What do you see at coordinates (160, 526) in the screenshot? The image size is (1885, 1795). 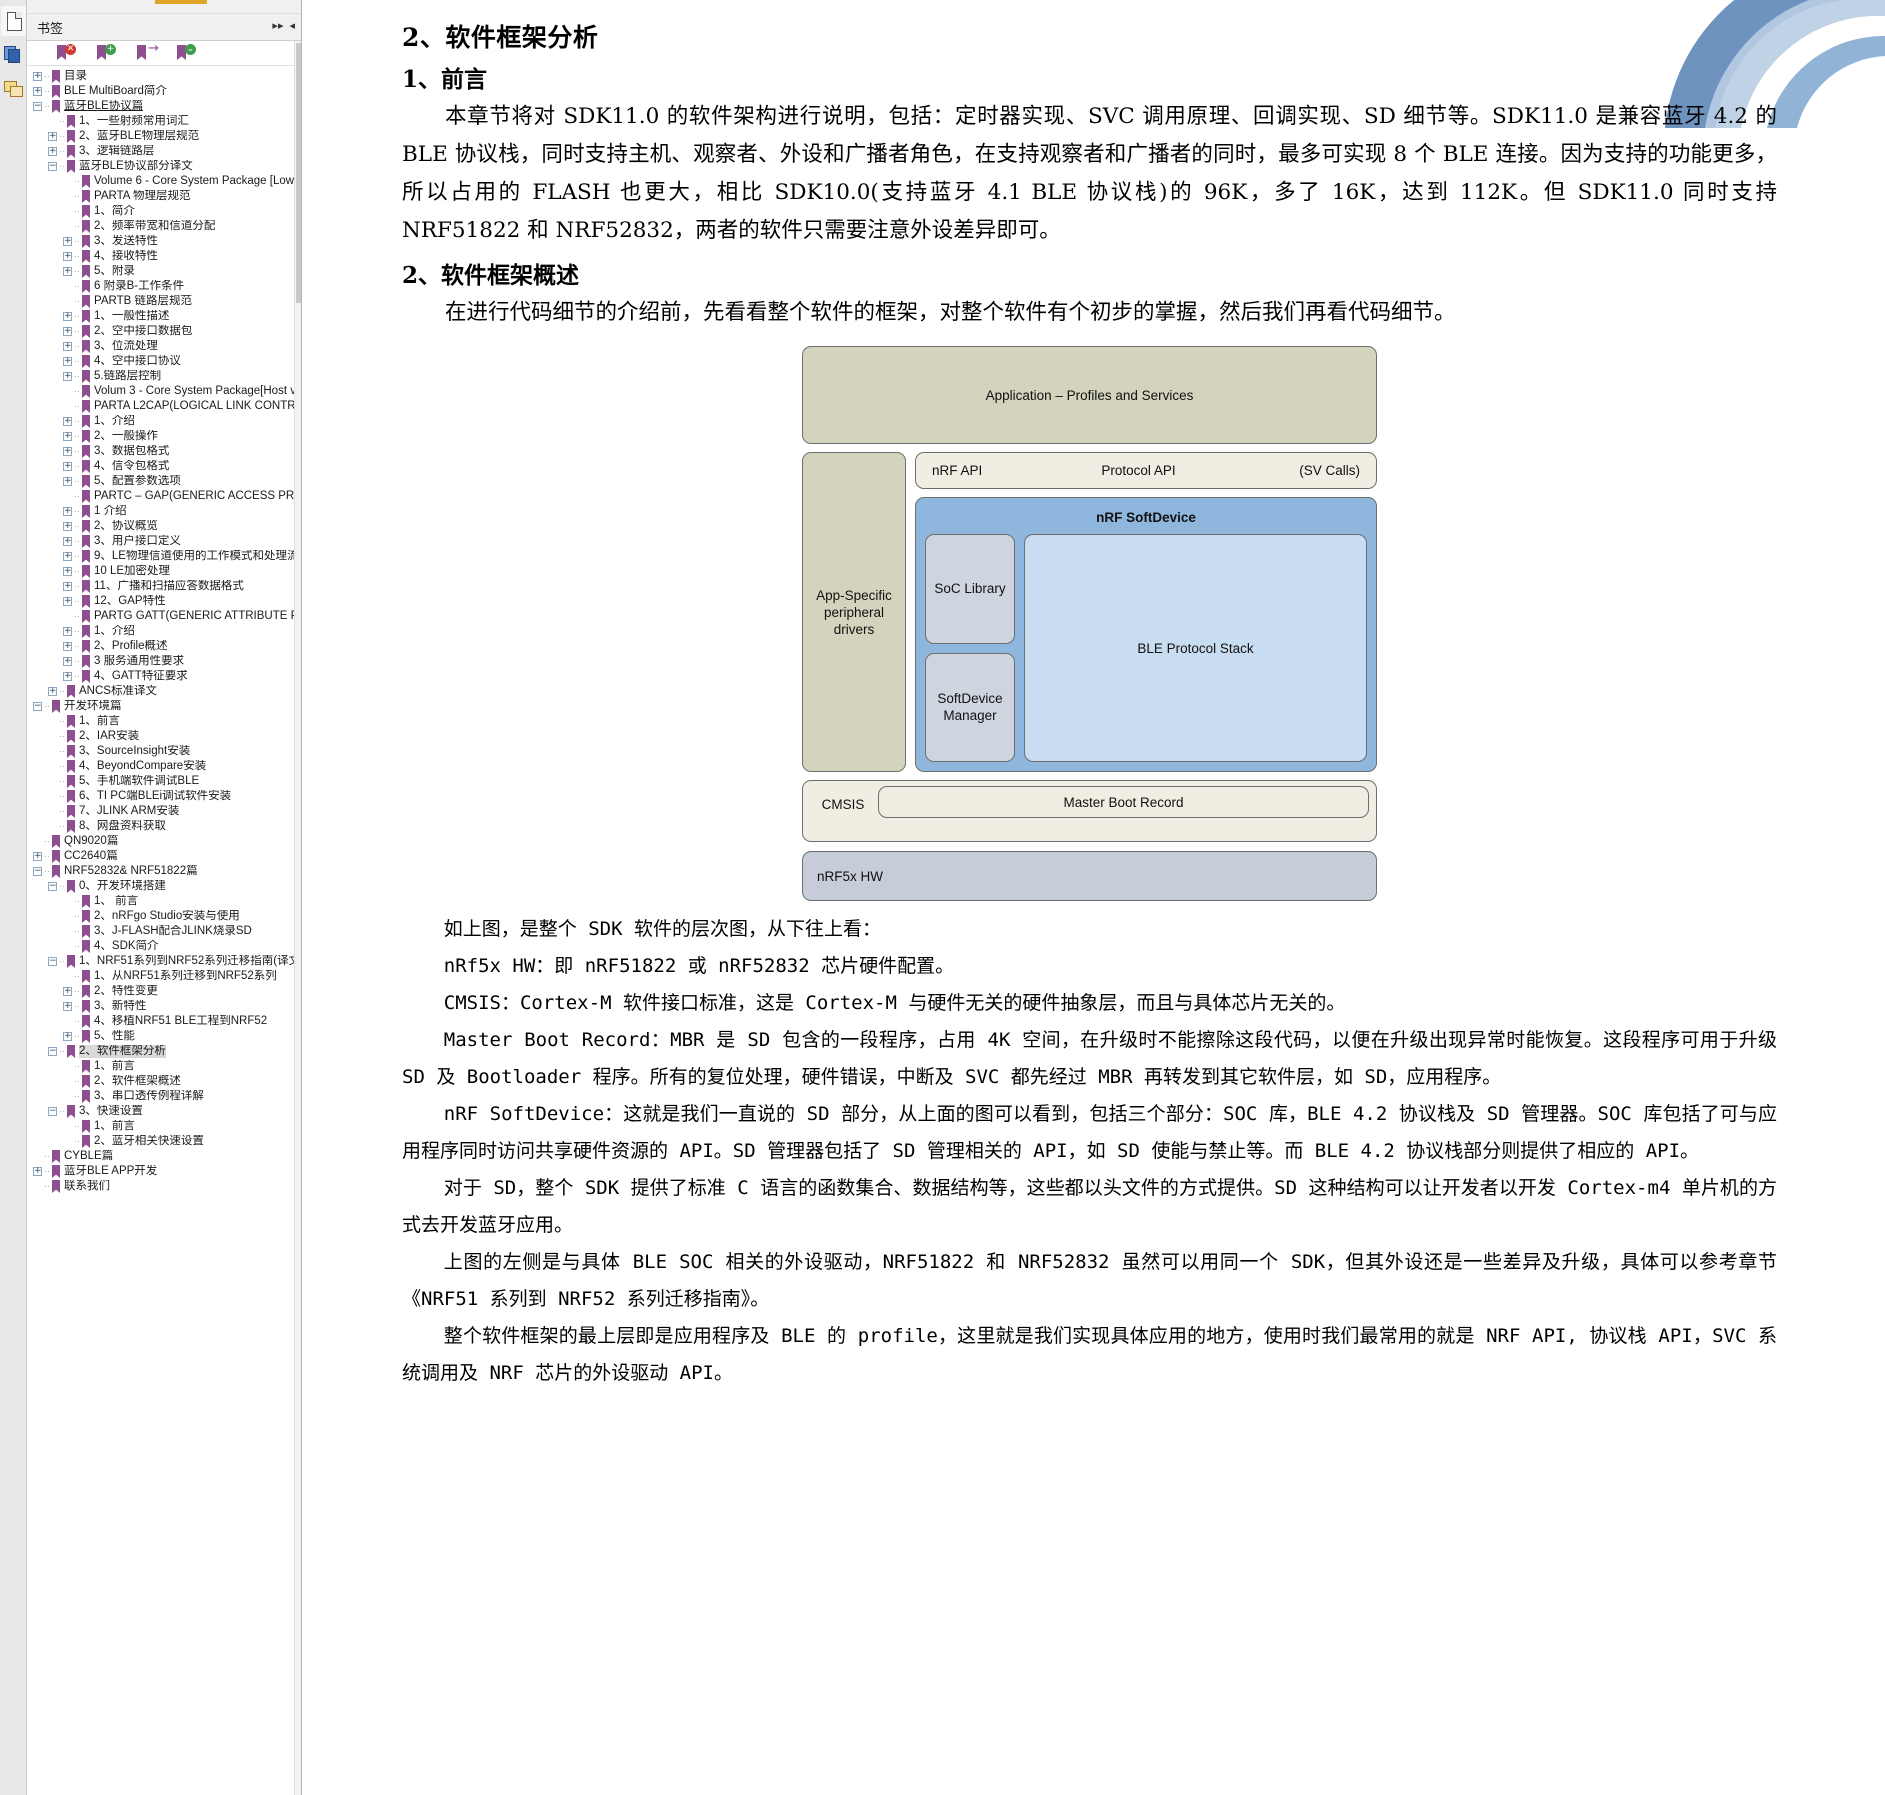 I see `bookmark-item: + ·· 2、协议概览` at bounding box center [160, 526].